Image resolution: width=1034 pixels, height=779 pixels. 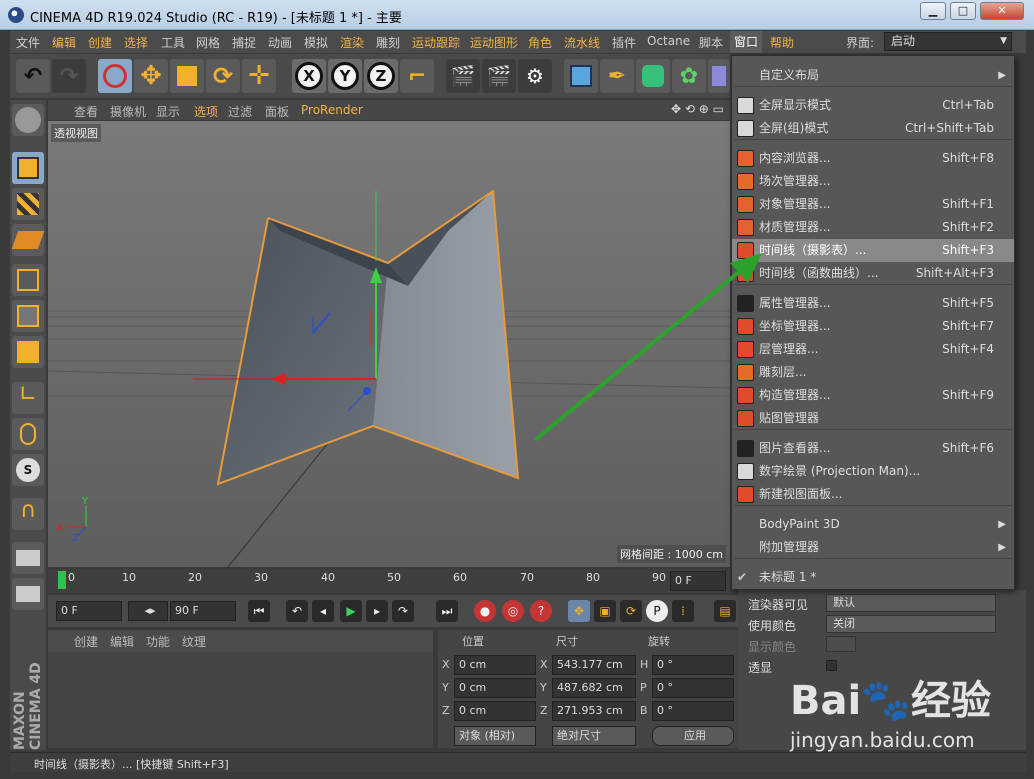 What do you see at coordinates (208, 42) in the screenshot?
I see `menu-mesh: 网格` at bounding box center [208, 42].